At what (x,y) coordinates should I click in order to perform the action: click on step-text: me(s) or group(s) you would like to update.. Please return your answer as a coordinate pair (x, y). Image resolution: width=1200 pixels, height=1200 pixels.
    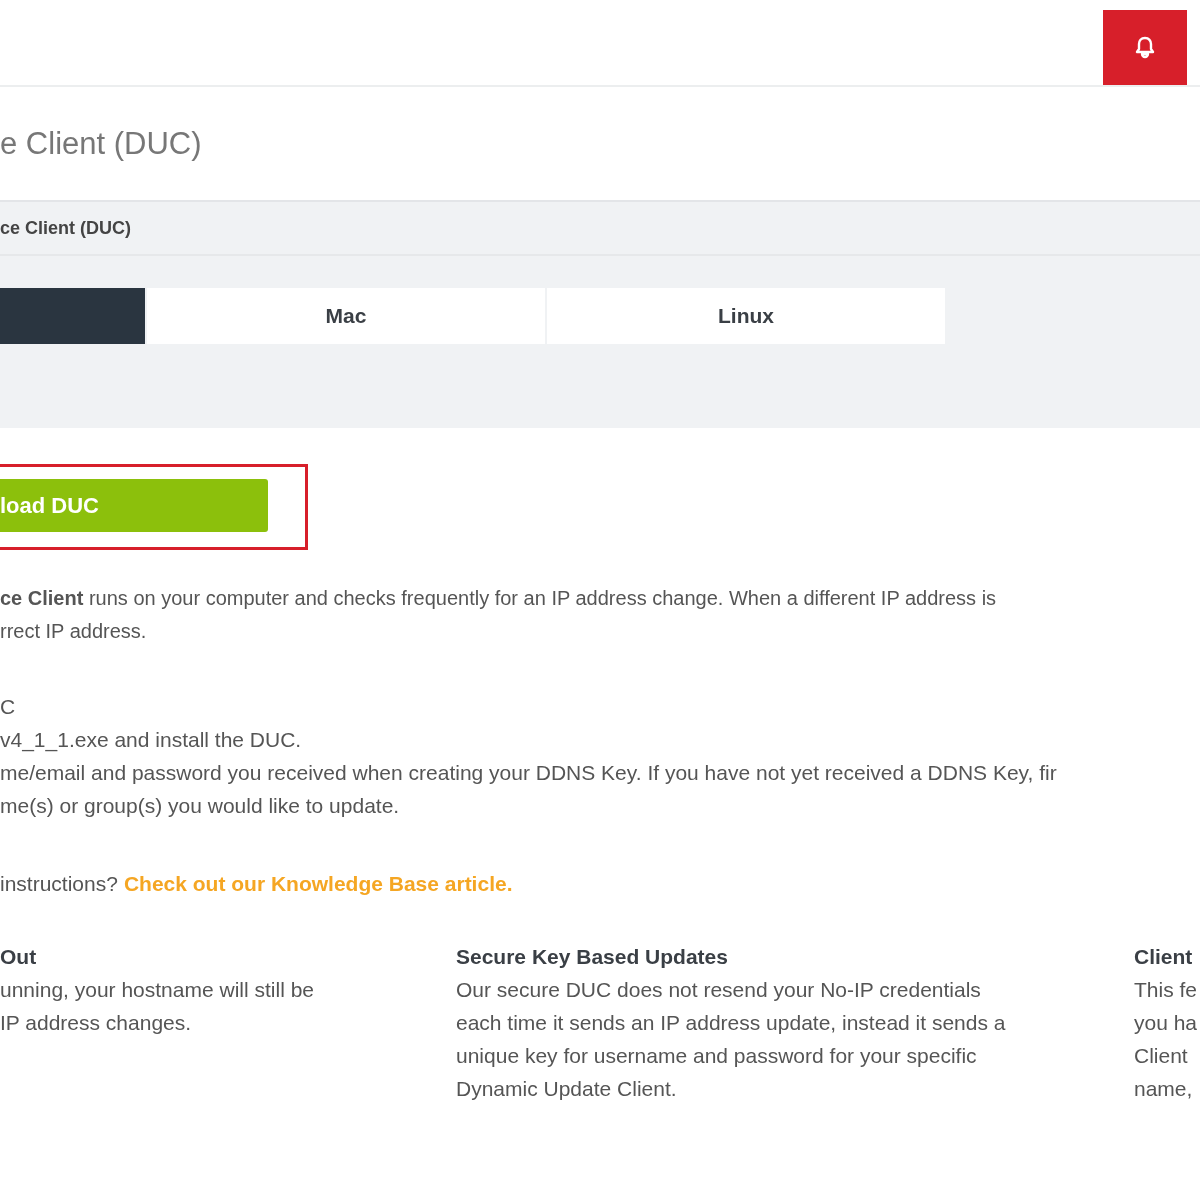
    Looking at the image, I should click on (200, 806).